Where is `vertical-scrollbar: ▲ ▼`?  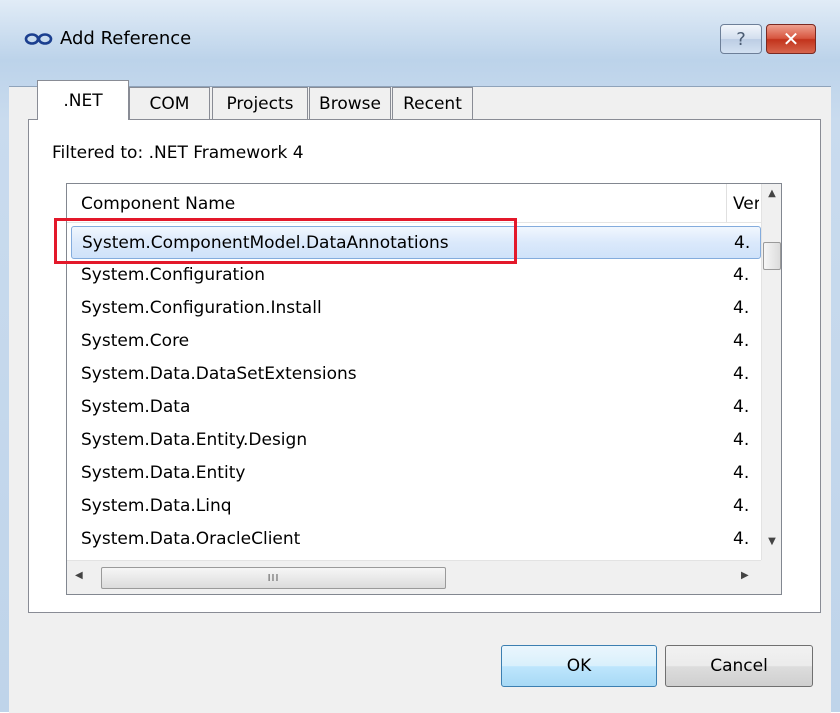
vertical-scrollbar: ▲ ▼ is located at coordinates (771, 372).